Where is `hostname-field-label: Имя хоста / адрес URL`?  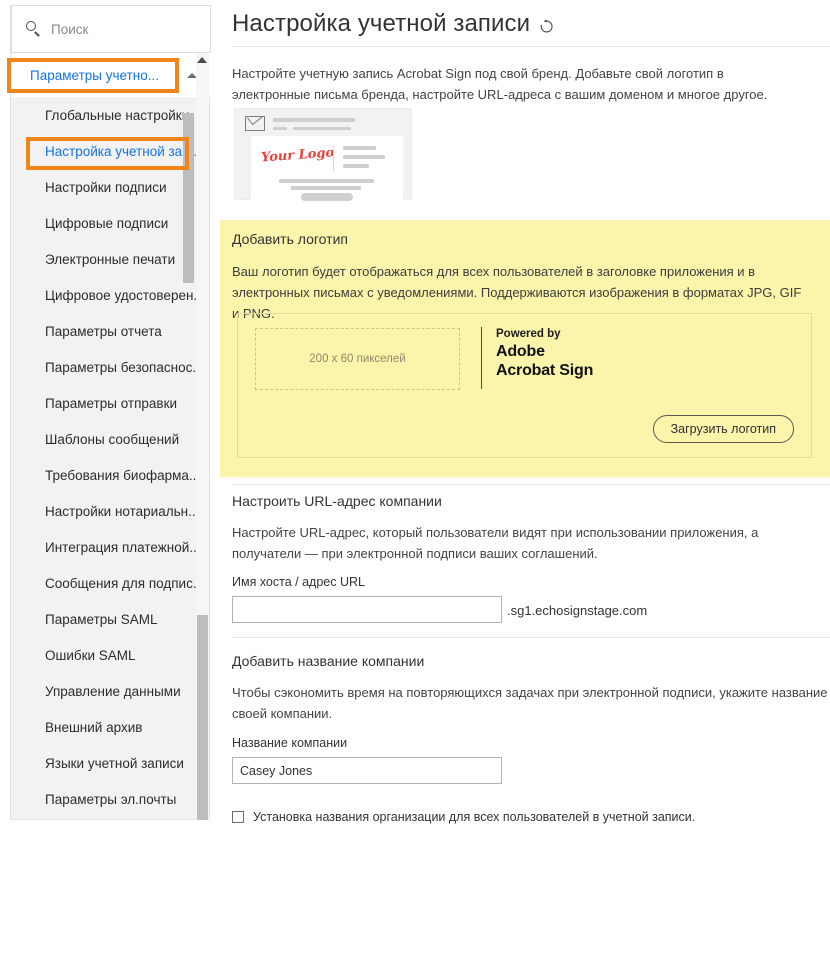
hostname-field-label: Имя хоста / адрес URL is located at coordinates (298, 582).